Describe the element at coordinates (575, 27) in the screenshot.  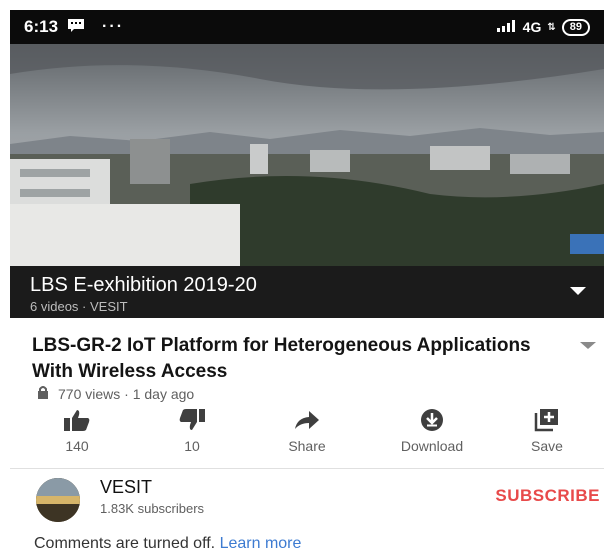
I see `battery-indicator: 89` at that location.